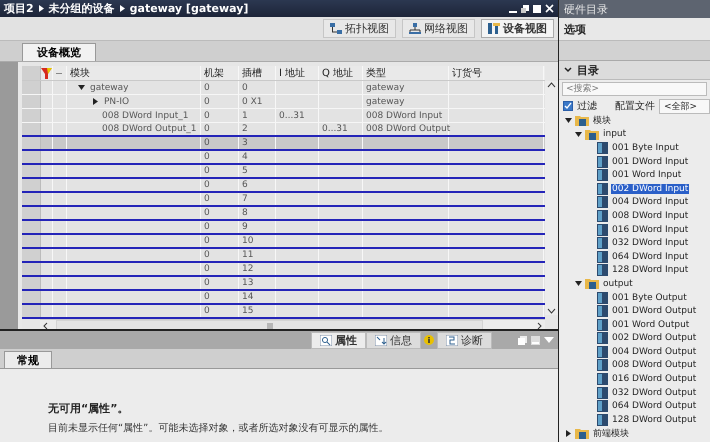  Describe the element at coordinates (650, 270) in the screenshot. I see `tree-item: 128 DWord Input` at that location.